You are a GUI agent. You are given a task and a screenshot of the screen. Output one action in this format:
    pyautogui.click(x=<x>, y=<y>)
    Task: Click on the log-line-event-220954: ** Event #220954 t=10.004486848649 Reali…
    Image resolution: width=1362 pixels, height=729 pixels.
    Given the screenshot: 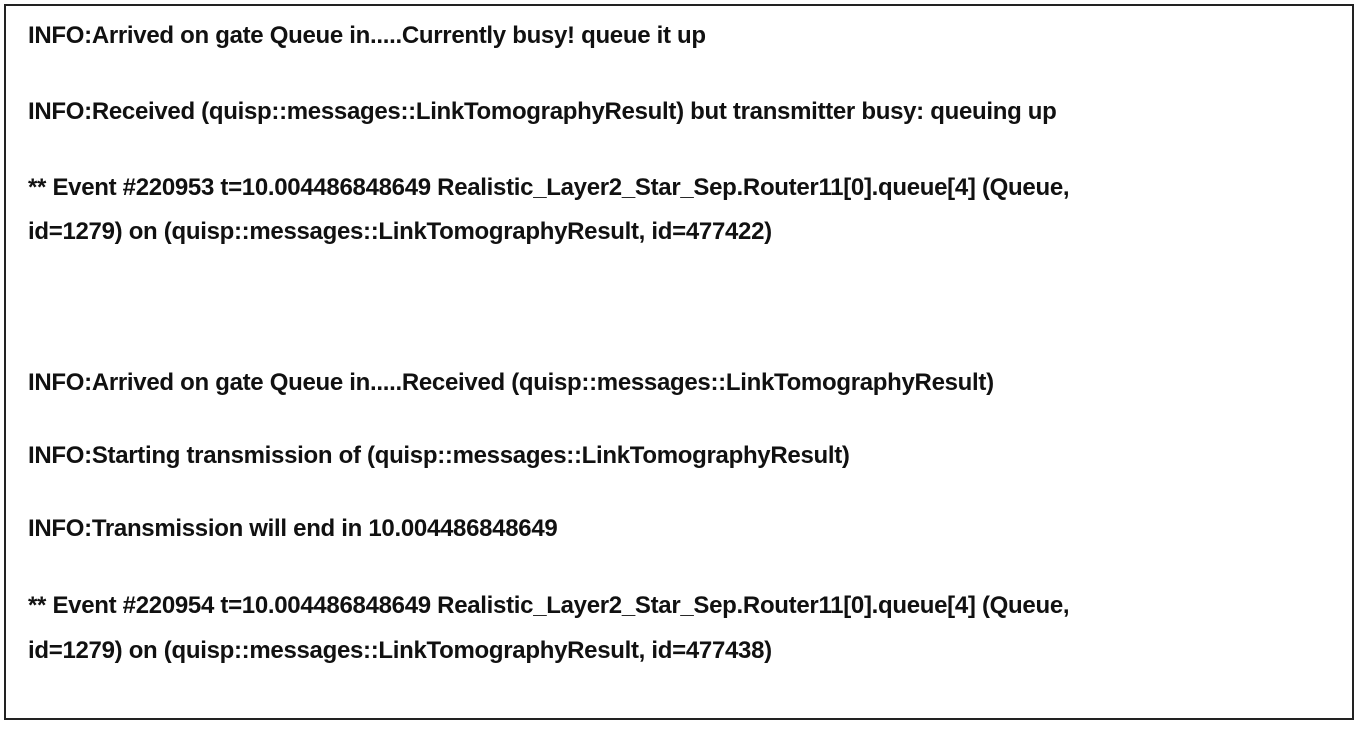 What is the action you would take?
    pyautogui.click(x=549, y=605)
    